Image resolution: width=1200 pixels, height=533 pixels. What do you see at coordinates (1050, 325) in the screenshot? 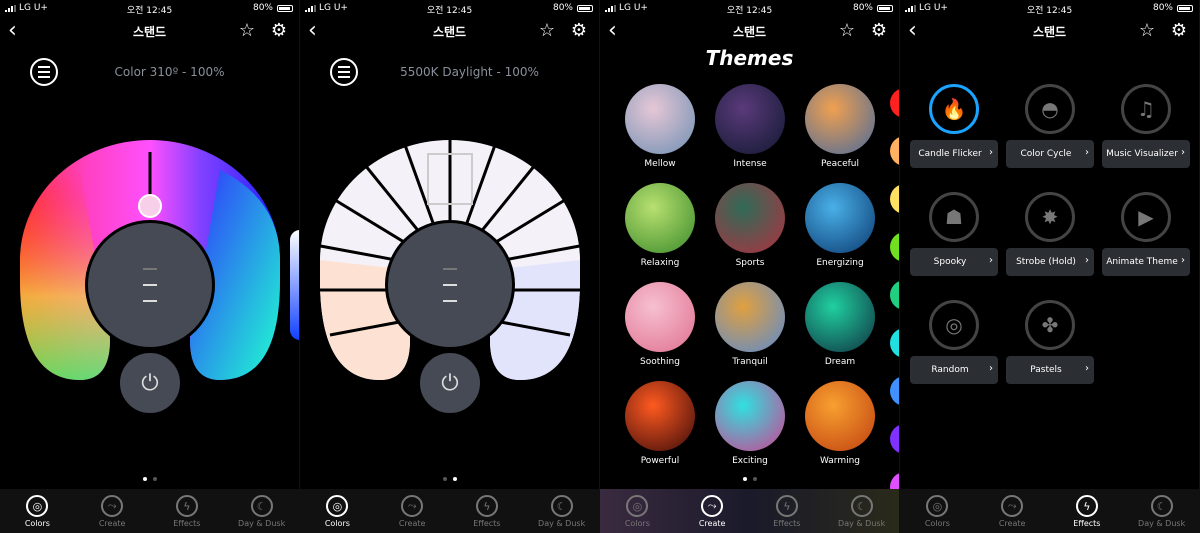
I see `effect-icon: ✤` at bounding box center [1050, 325].